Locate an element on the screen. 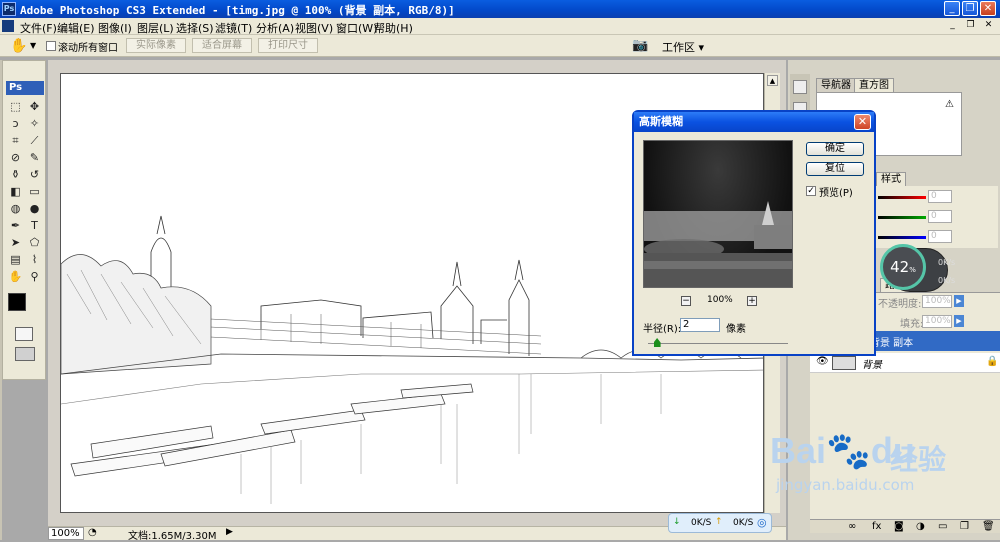 The height and width of the screenshot is (542, 1000). dodge-tool-icon: ● is located at coordinates (34, 208).